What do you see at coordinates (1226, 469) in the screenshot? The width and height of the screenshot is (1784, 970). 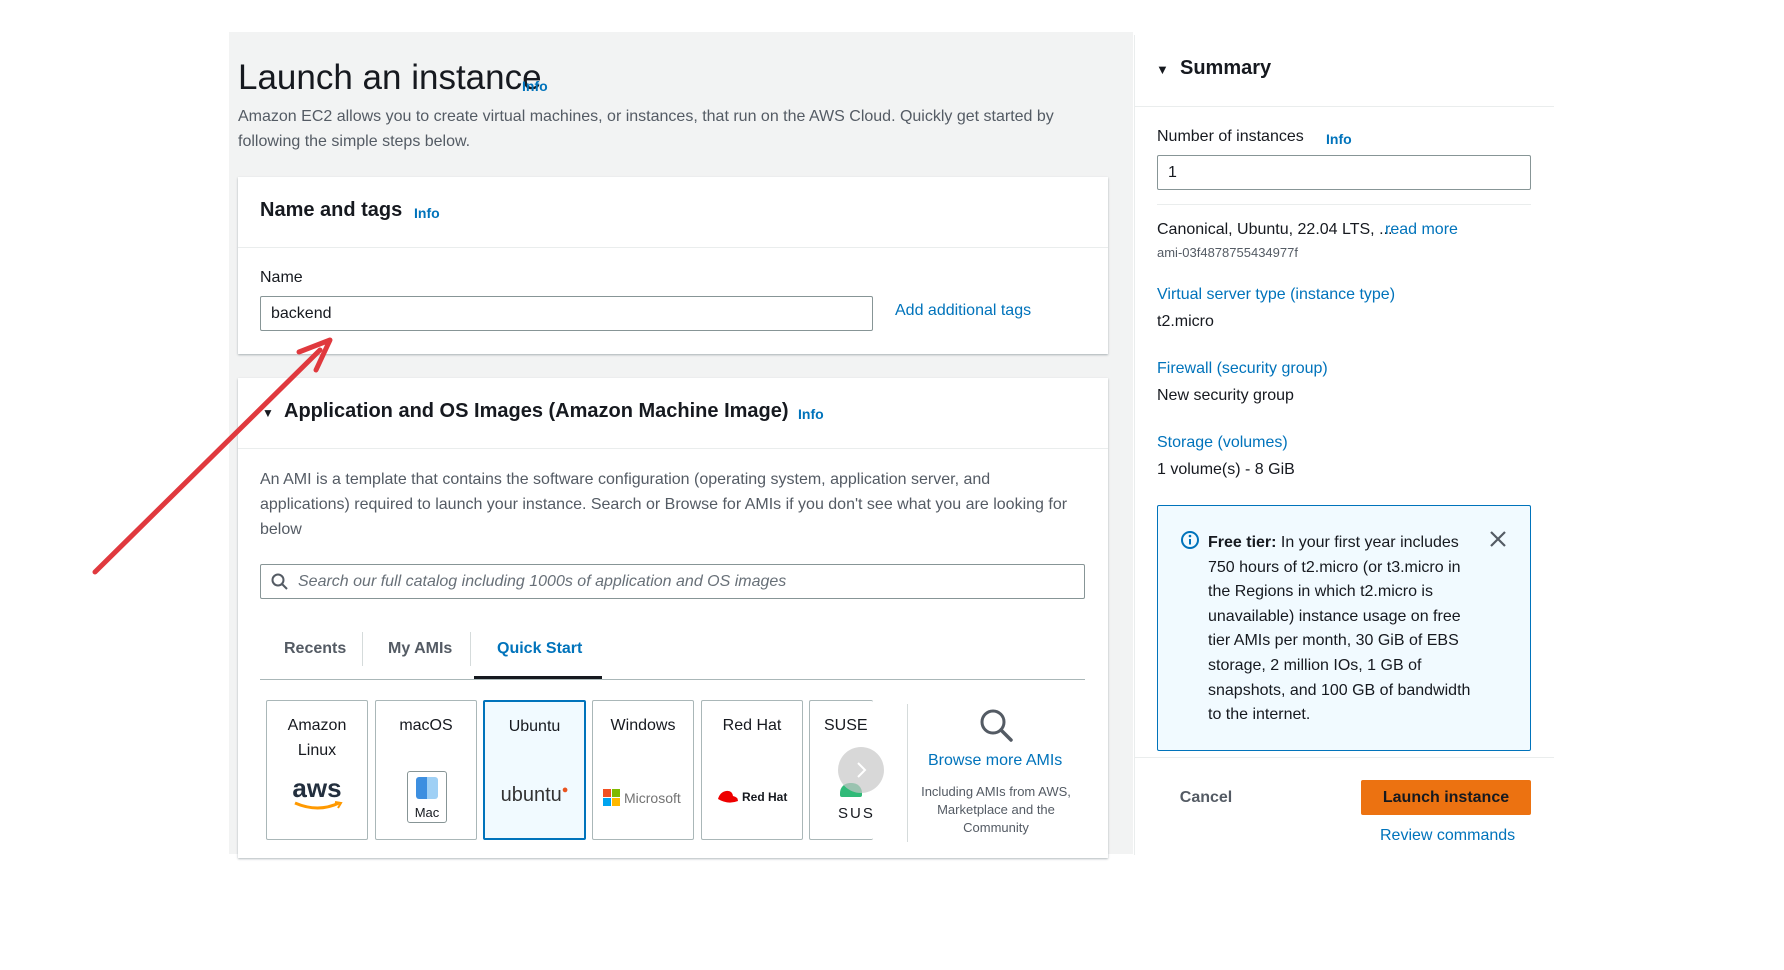 I see `storage-value: 1 volume(s) - 8 GiB` at bounding box center [1226, 469].